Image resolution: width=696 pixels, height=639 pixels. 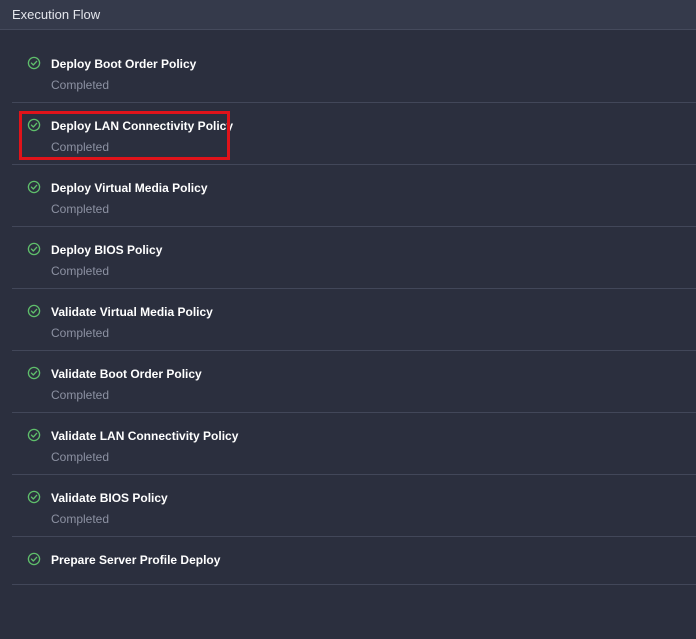 I want to click on execution-step: Deploy BIOS Policy Completed, so click(x=354, y=258).